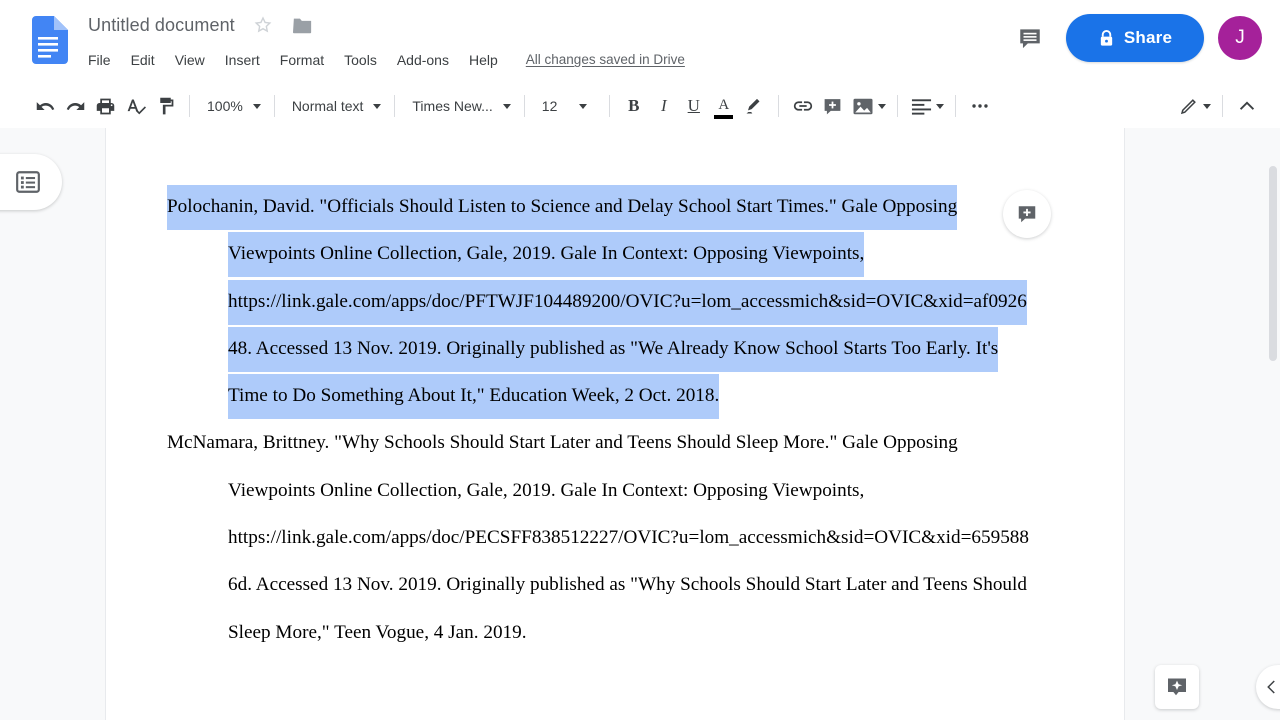  Describe the element at coordinates (360, 60) in the screenshot. I see `menu-item-tools: Tools` at that location.